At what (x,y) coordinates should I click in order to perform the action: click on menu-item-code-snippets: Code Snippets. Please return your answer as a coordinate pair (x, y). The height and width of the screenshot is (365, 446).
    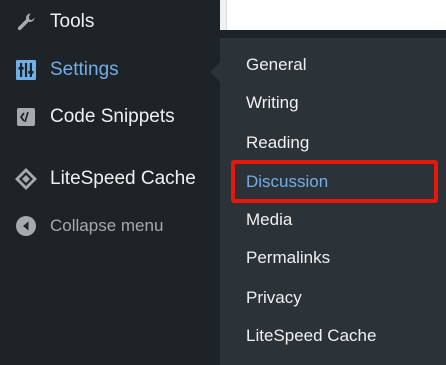
    Looking at the image, I should click on (110, 117).